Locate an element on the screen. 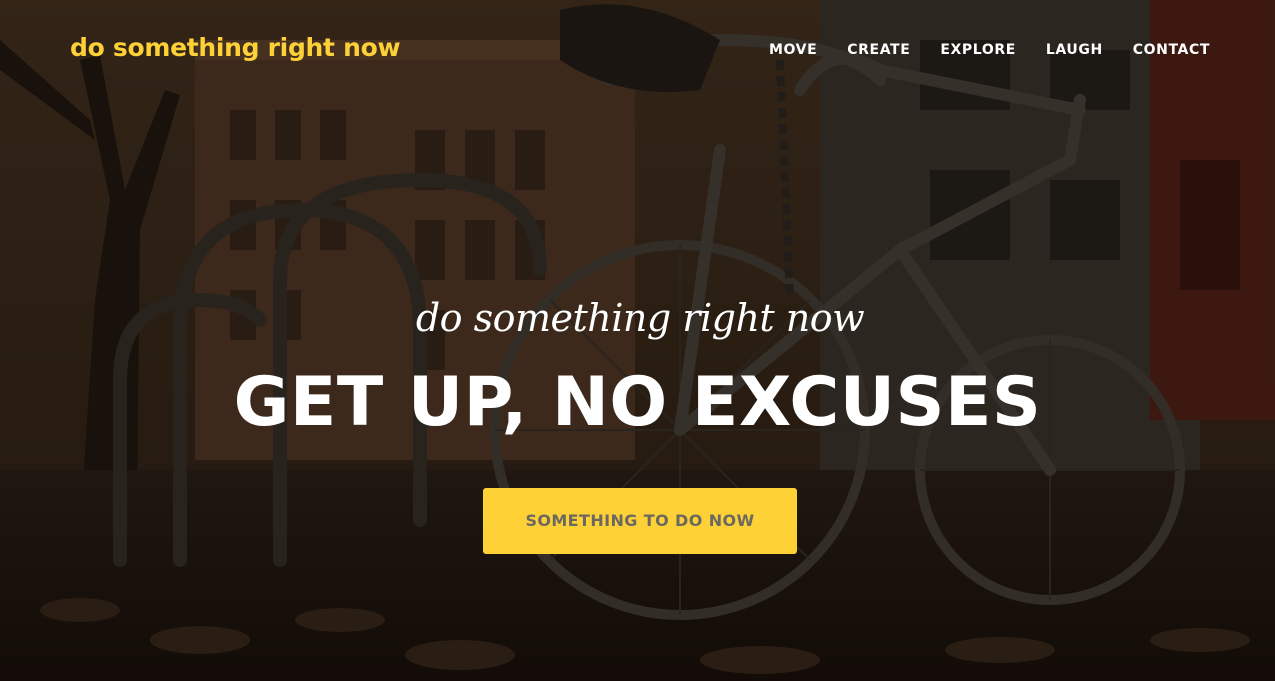  nav-item-create: CREATE is located at coordinates (863, 50).